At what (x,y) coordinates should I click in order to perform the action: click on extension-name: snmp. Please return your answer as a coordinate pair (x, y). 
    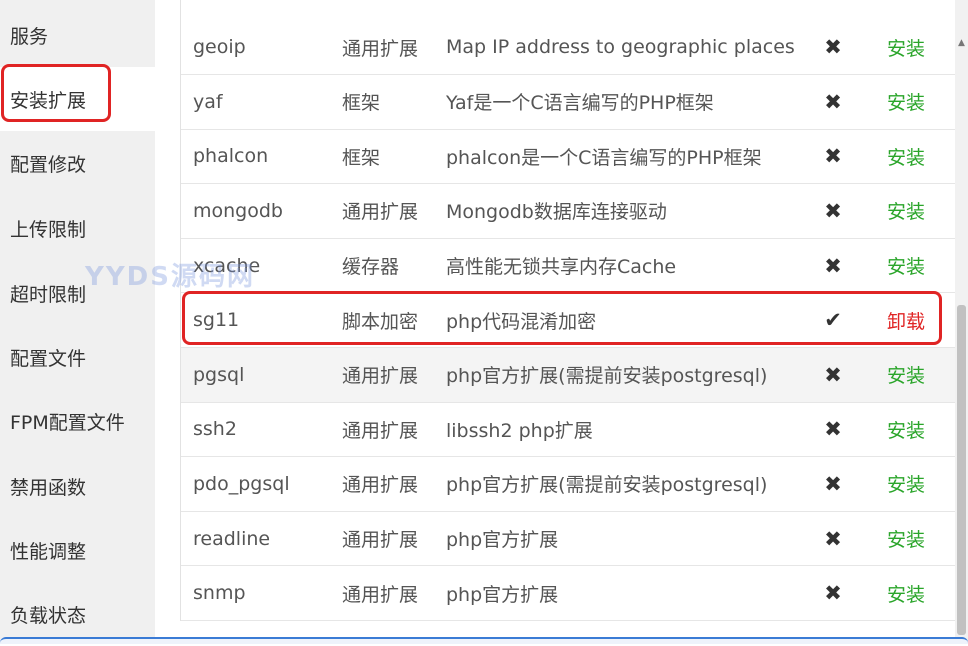
    Looking at the image, I should click on (219, 593).